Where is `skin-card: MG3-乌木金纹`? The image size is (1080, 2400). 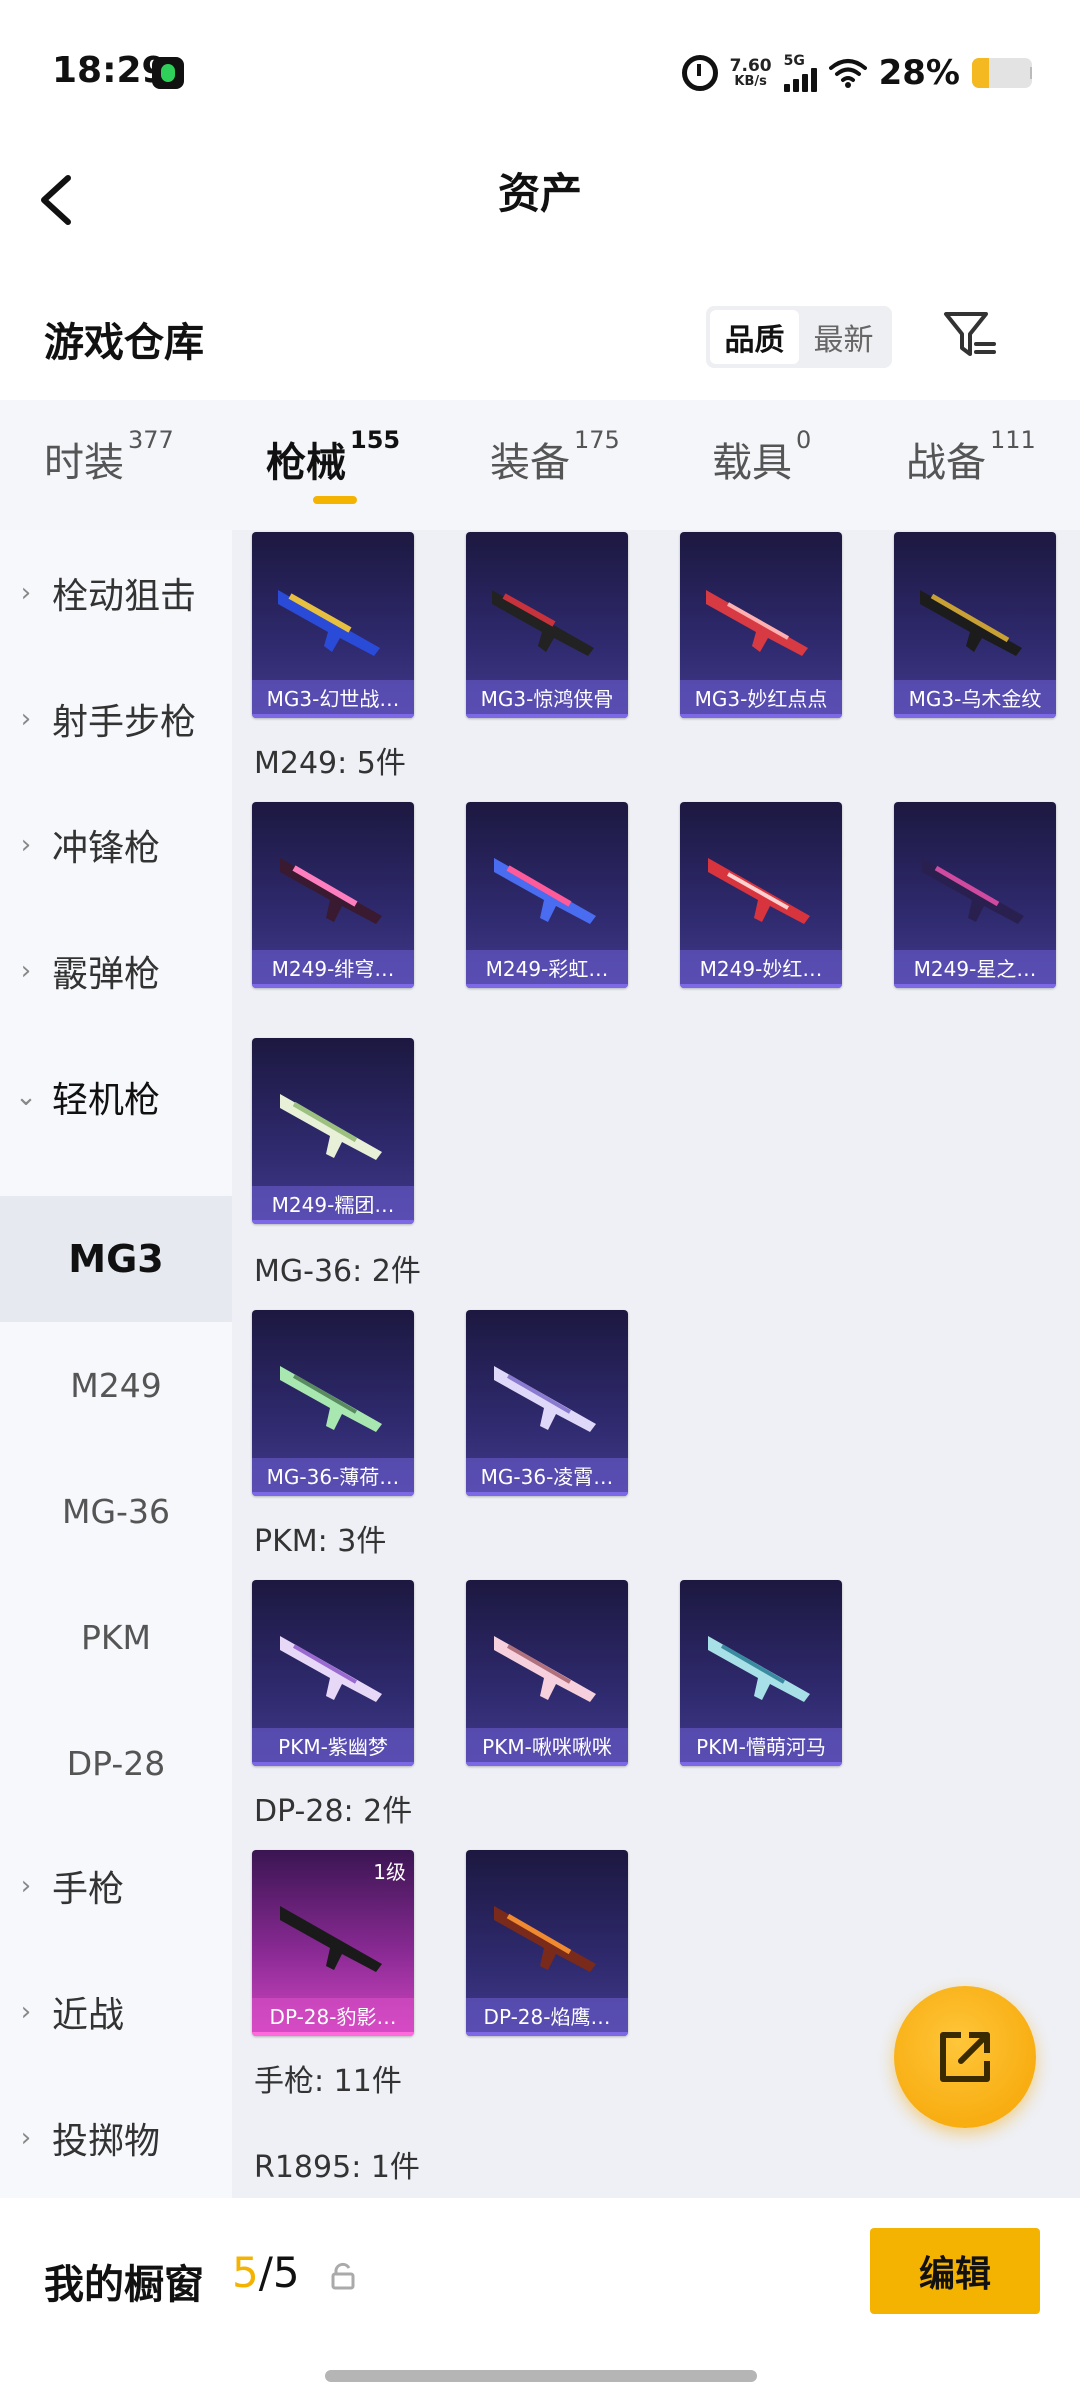
skin-card: MG3-乌木金纹 is located at coordinates (975, 625).